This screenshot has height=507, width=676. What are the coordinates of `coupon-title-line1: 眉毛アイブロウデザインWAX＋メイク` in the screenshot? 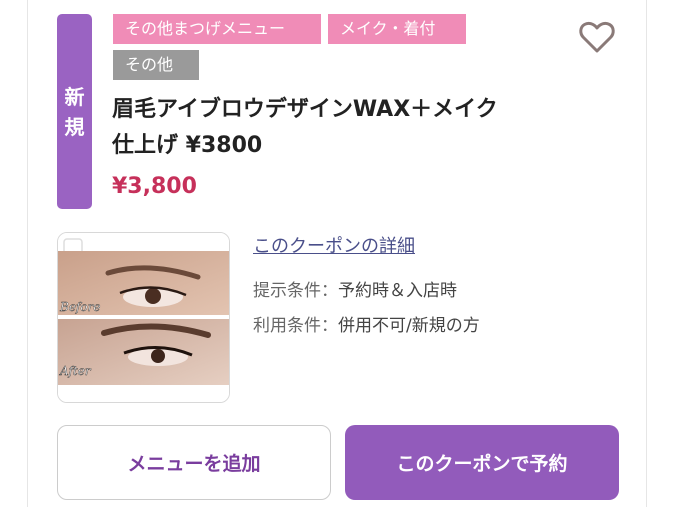 It's located at (305, 109).